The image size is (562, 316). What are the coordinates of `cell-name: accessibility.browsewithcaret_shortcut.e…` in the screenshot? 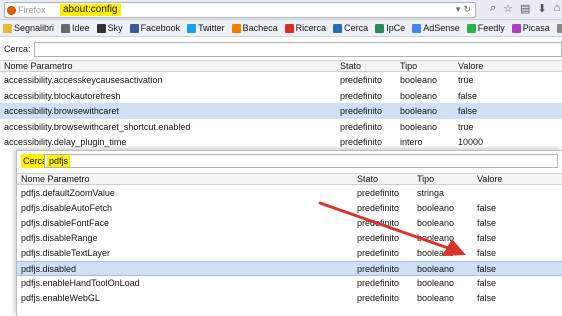 It's located at (97, 126).